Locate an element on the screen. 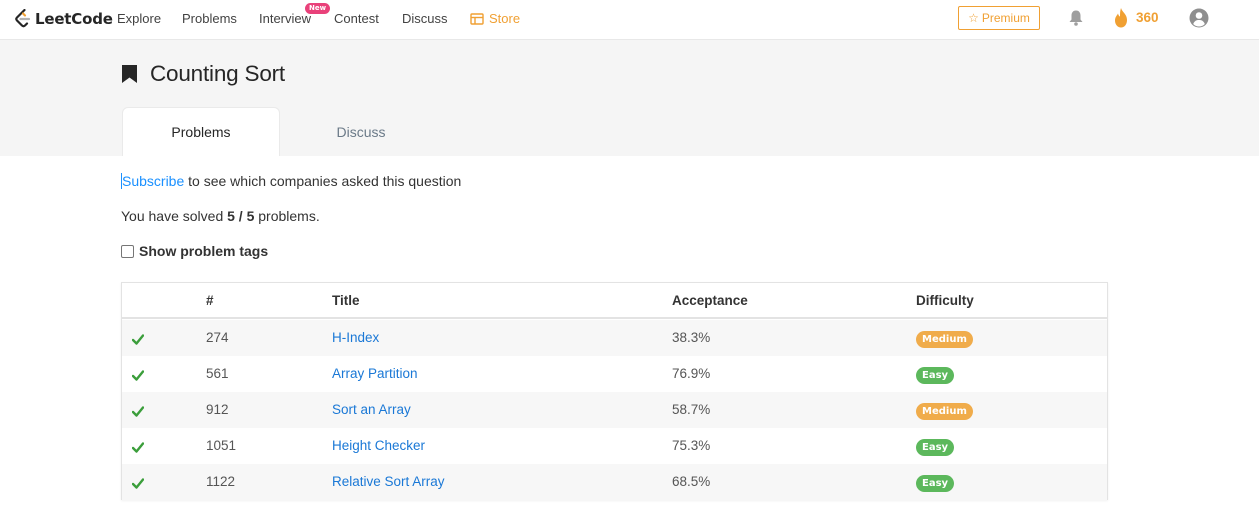 Image resolution: width=1259 pixels, height=530 pixels. problem-title-link: H-Index is located at coordinates (355, 337).